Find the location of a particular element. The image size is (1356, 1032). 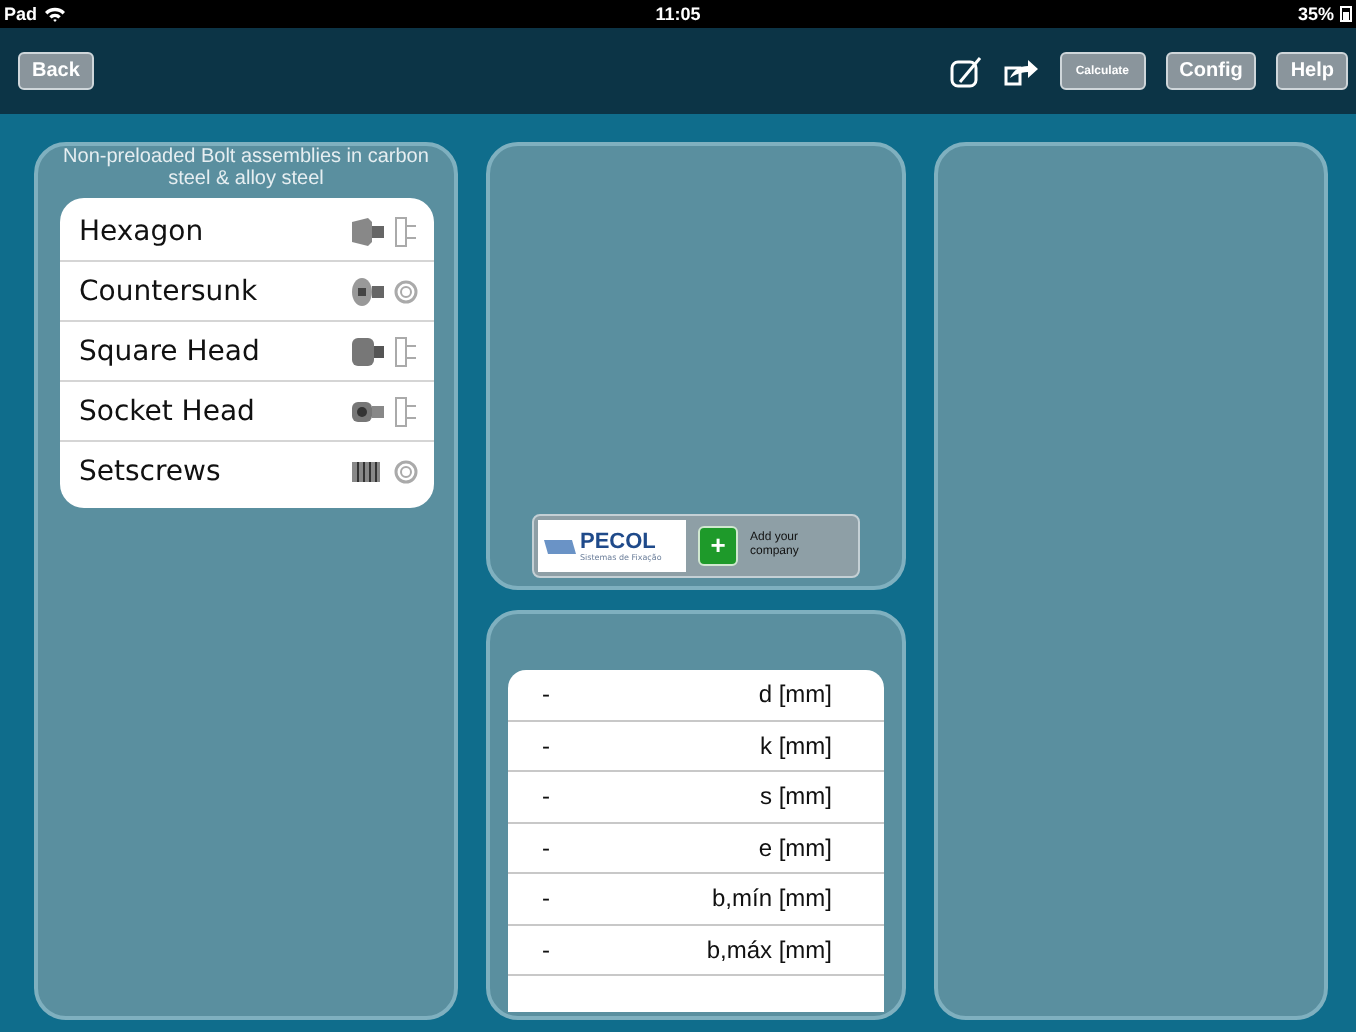

battery-icon is located at coordinates (1346, 14).